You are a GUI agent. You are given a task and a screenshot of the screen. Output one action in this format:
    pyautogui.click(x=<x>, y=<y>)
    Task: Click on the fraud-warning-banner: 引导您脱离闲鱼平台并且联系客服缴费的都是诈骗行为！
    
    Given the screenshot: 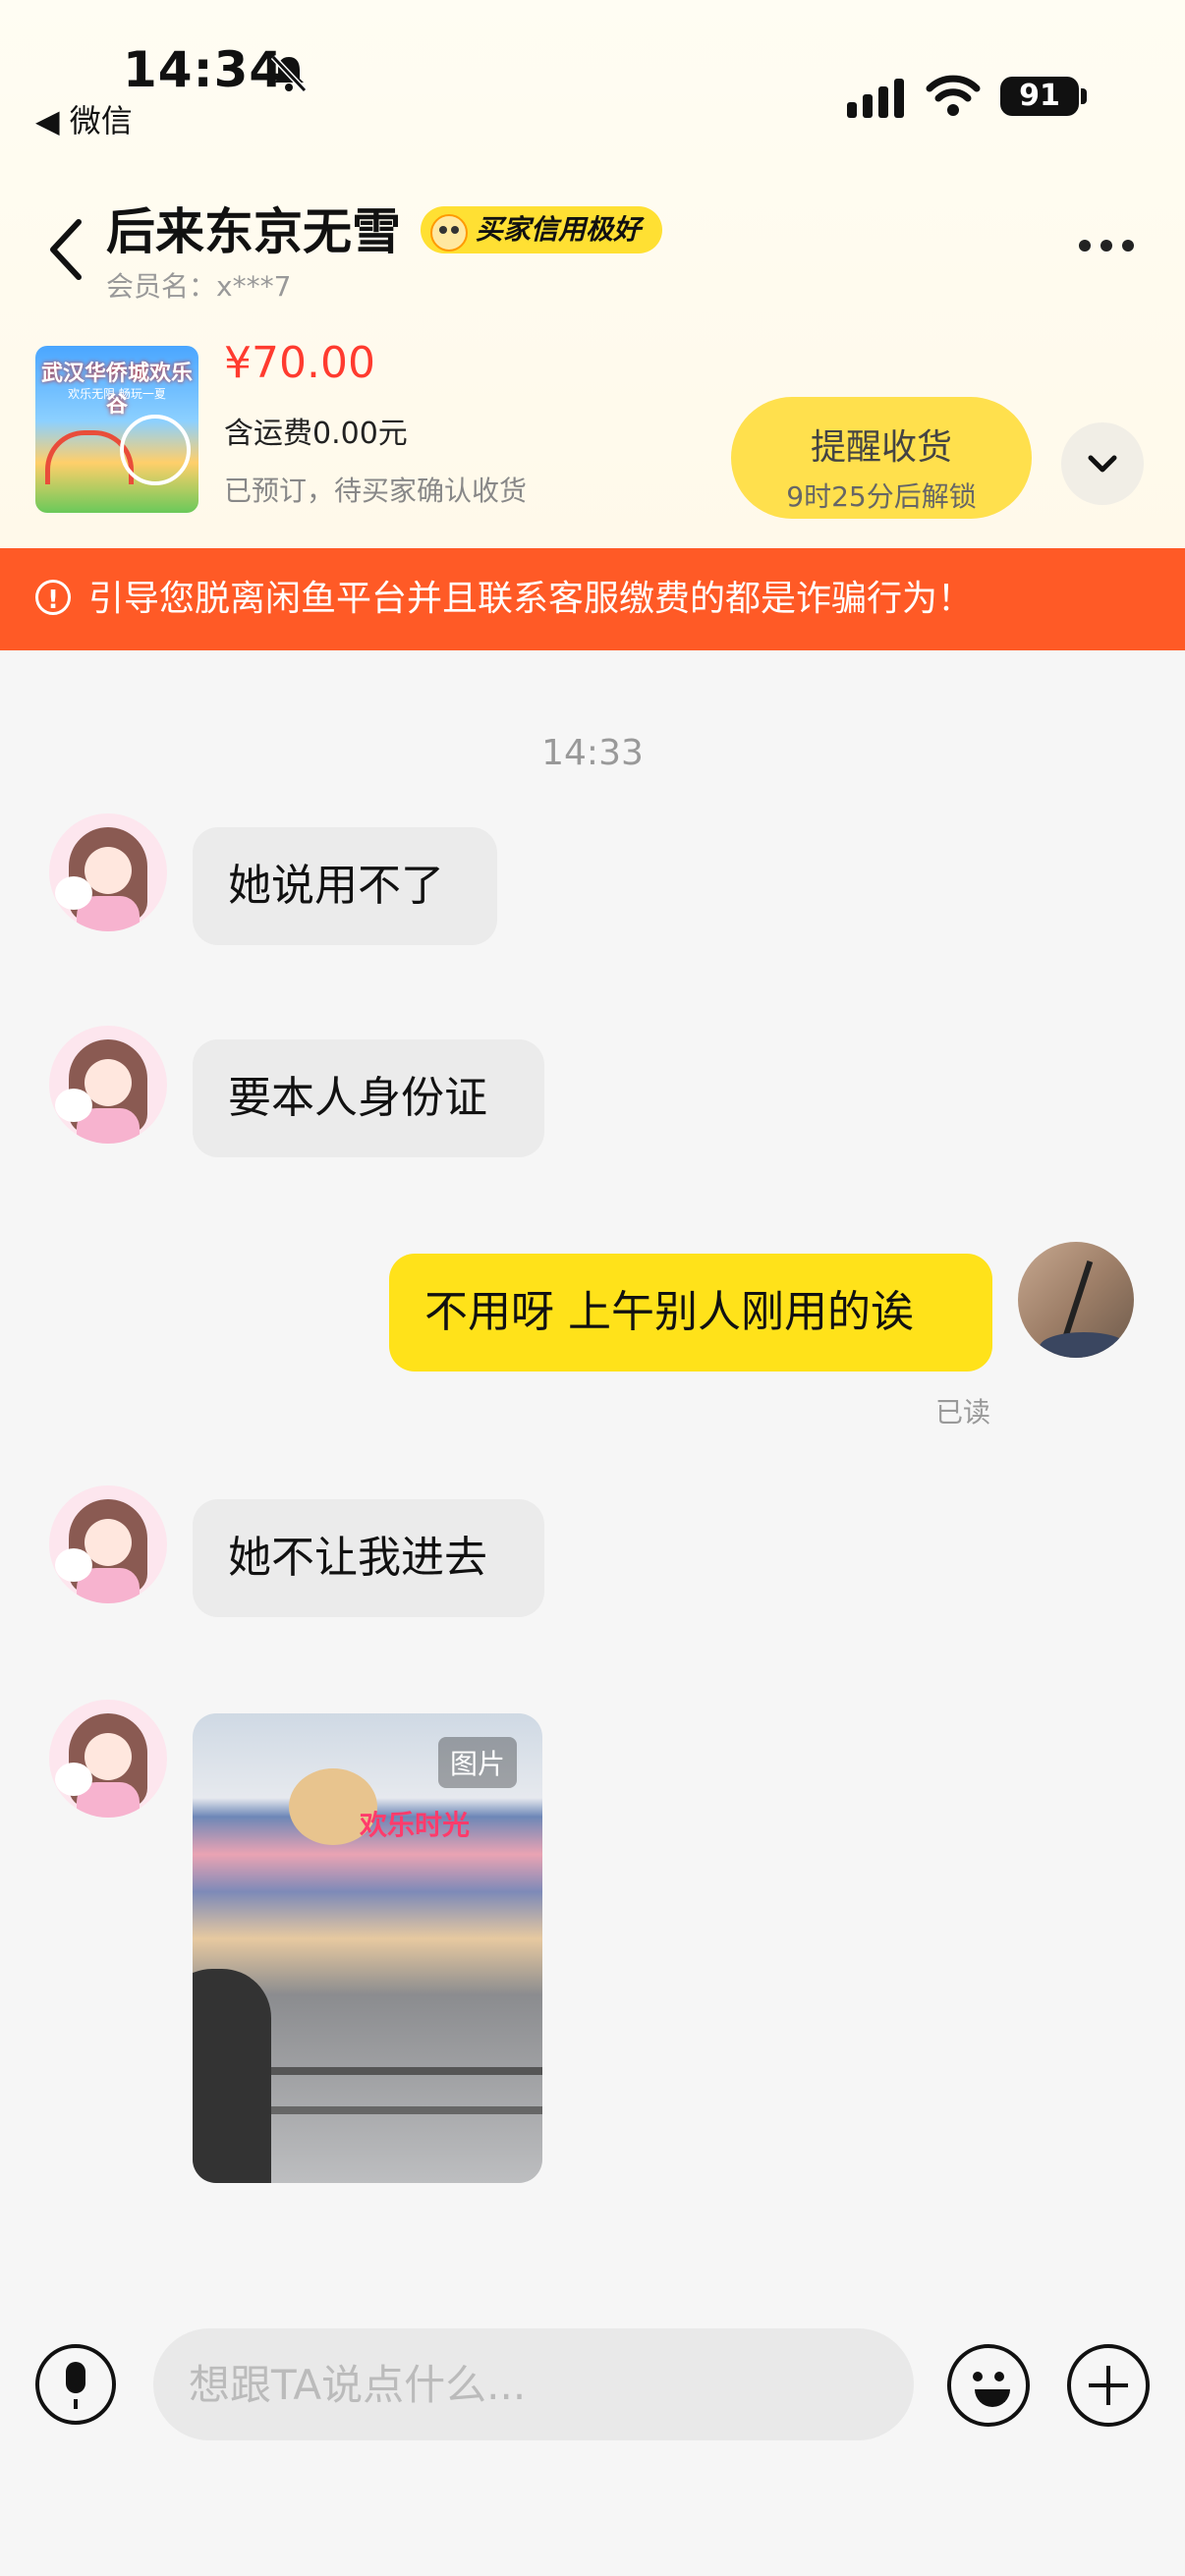 What is the action you would take?
    pyautogui.click(x=592, y=599)
    